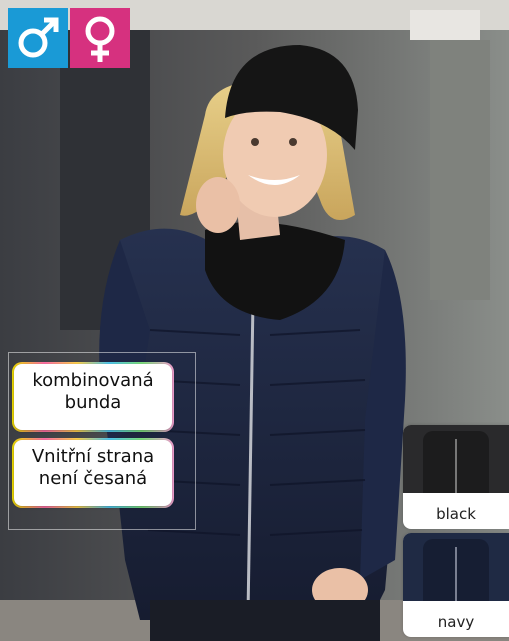 This screenshot has width=509, height=641. I want to click on color-swatch-black: black, so click(456, 477).